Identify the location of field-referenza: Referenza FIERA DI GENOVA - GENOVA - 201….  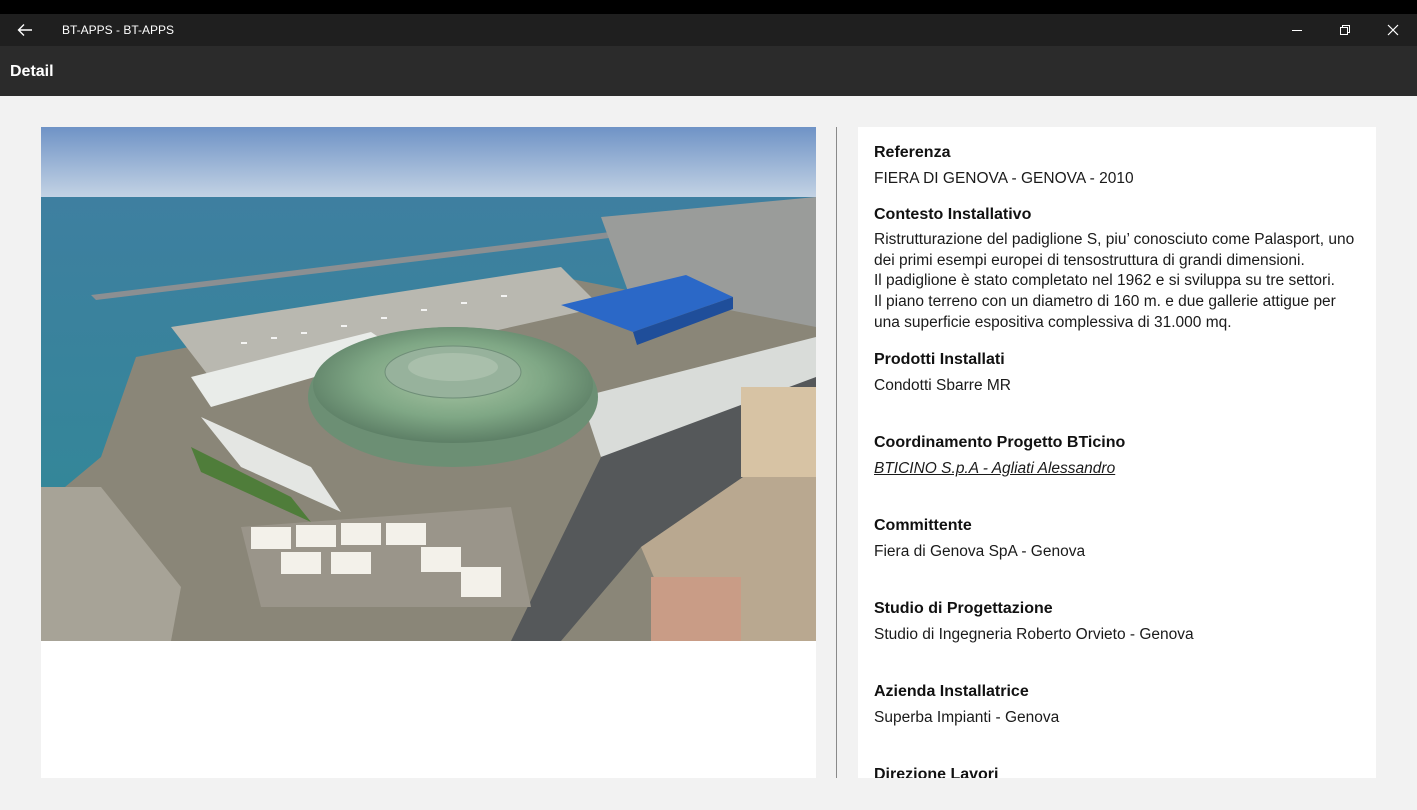
(1119, 173).